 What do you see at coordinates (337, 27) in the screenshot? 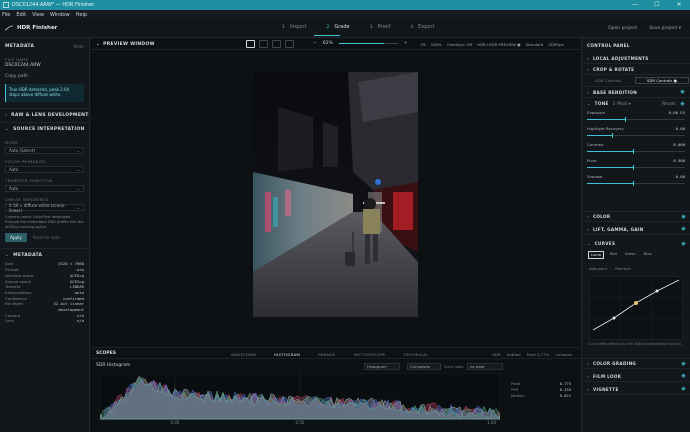
I see `tab-grade: 2 Grade` at bounding box center [337, 27].